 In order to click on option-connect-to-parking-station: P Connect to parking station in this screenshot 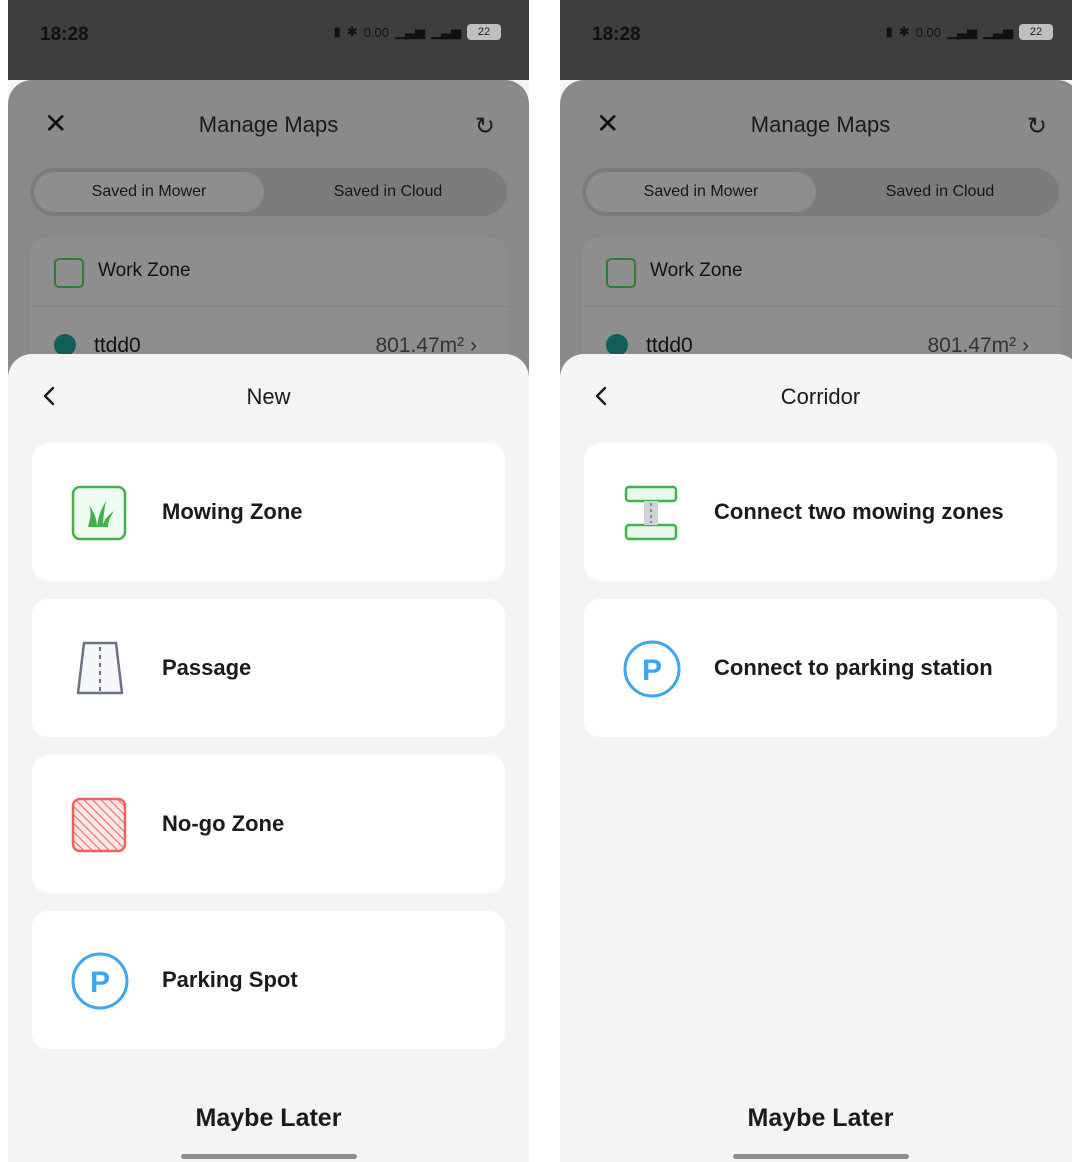, I will do `click(820, 668)`.